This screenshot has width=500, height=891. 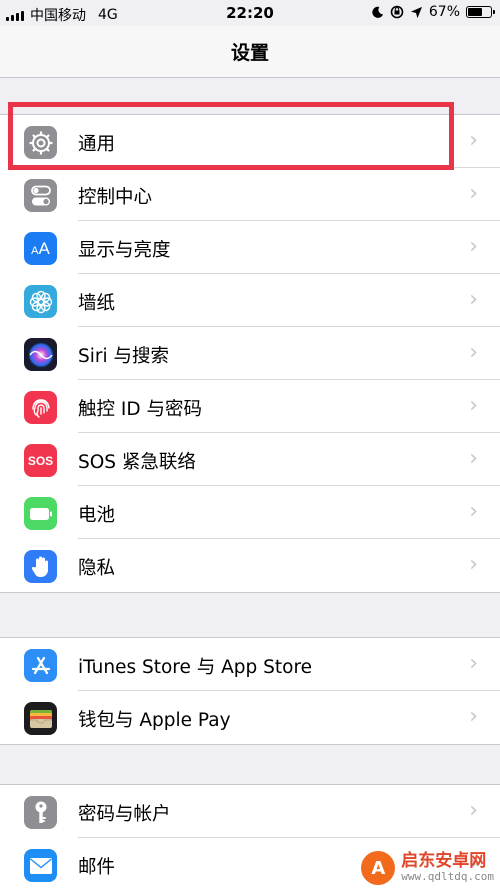 I want to click on watermark-text: 启东安卓网 www.qdltdq.com, so click(x=447, y=867).